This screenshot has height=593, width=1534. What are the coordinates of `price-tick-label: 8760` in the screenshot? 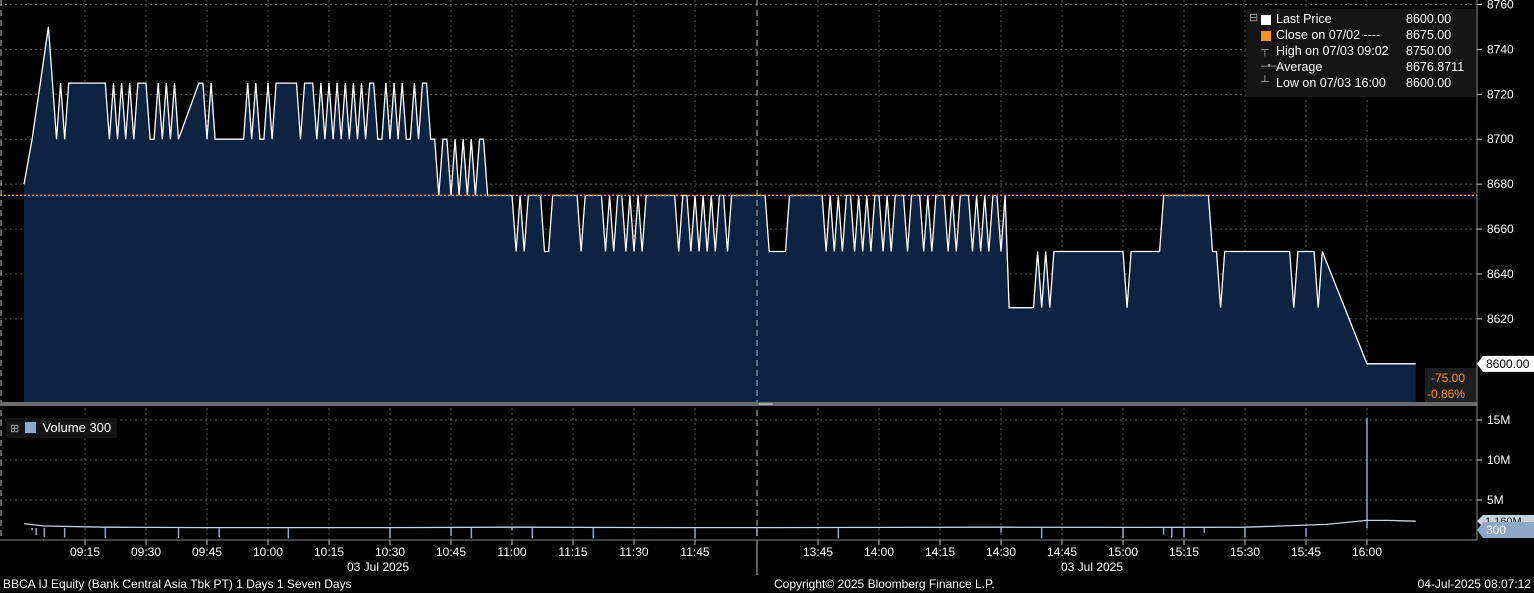 It's located at (1500, 5).